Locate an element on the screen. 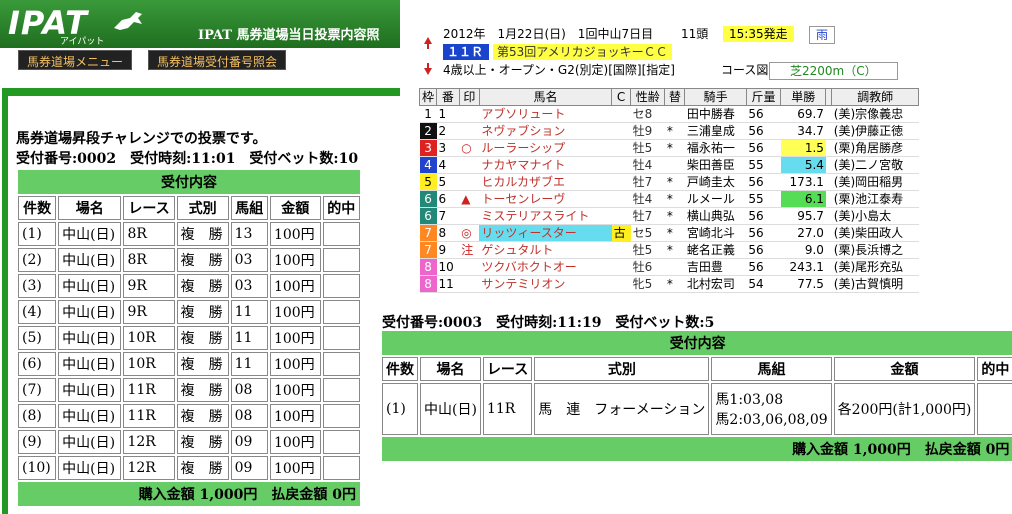 This screenshot has width=1012, height=514. horse-name: ルーラーシップ is located at coordinates (545, 148).